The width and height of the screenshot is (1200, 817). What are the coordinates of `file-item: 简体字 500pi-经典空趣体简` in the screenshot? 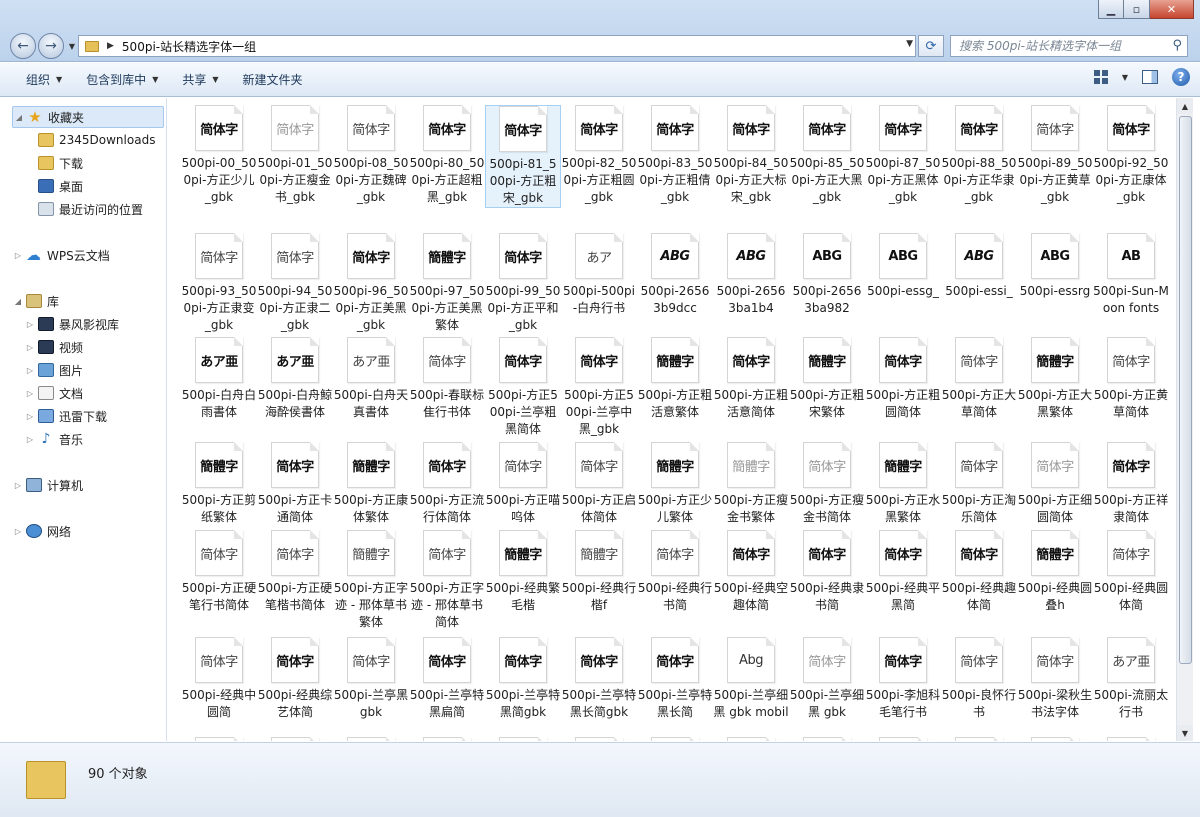 It's located at (751, 572).